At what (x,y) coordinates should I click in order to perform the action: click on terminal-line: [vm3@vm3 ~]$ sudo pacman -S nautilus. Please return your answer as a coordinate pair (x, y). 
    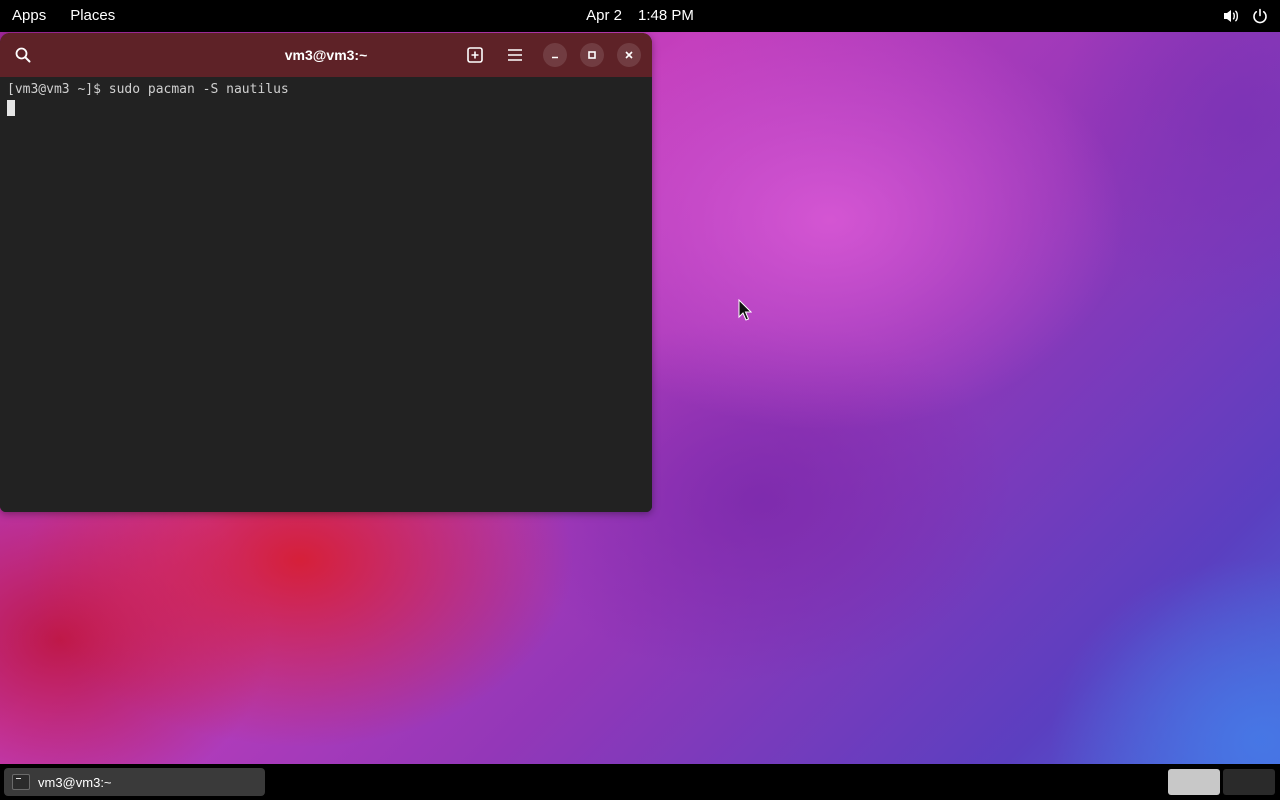
    Looking at the image, I should click on (148, 89).